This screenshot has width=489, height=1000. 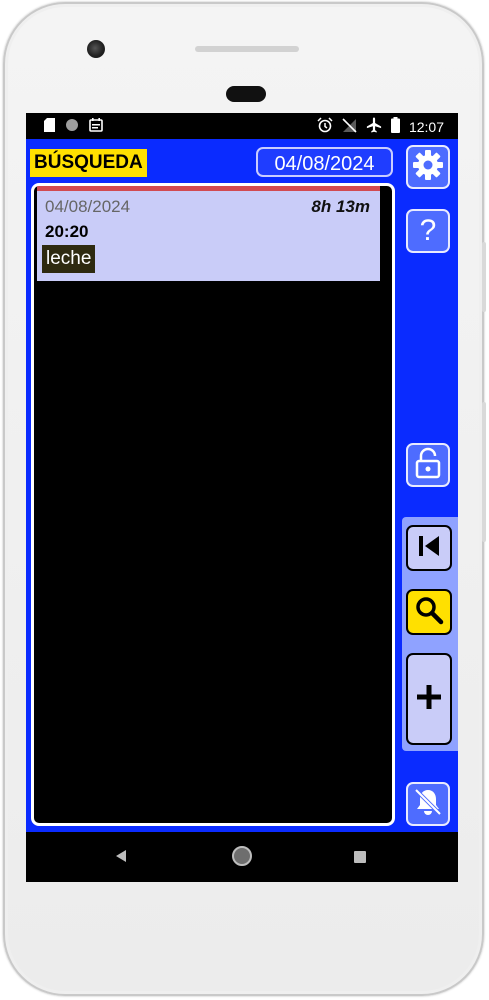 What do you see at coordinates (374, 126) in the screenshot?
I see `airplane-icon` at bounding box center [374, 126].